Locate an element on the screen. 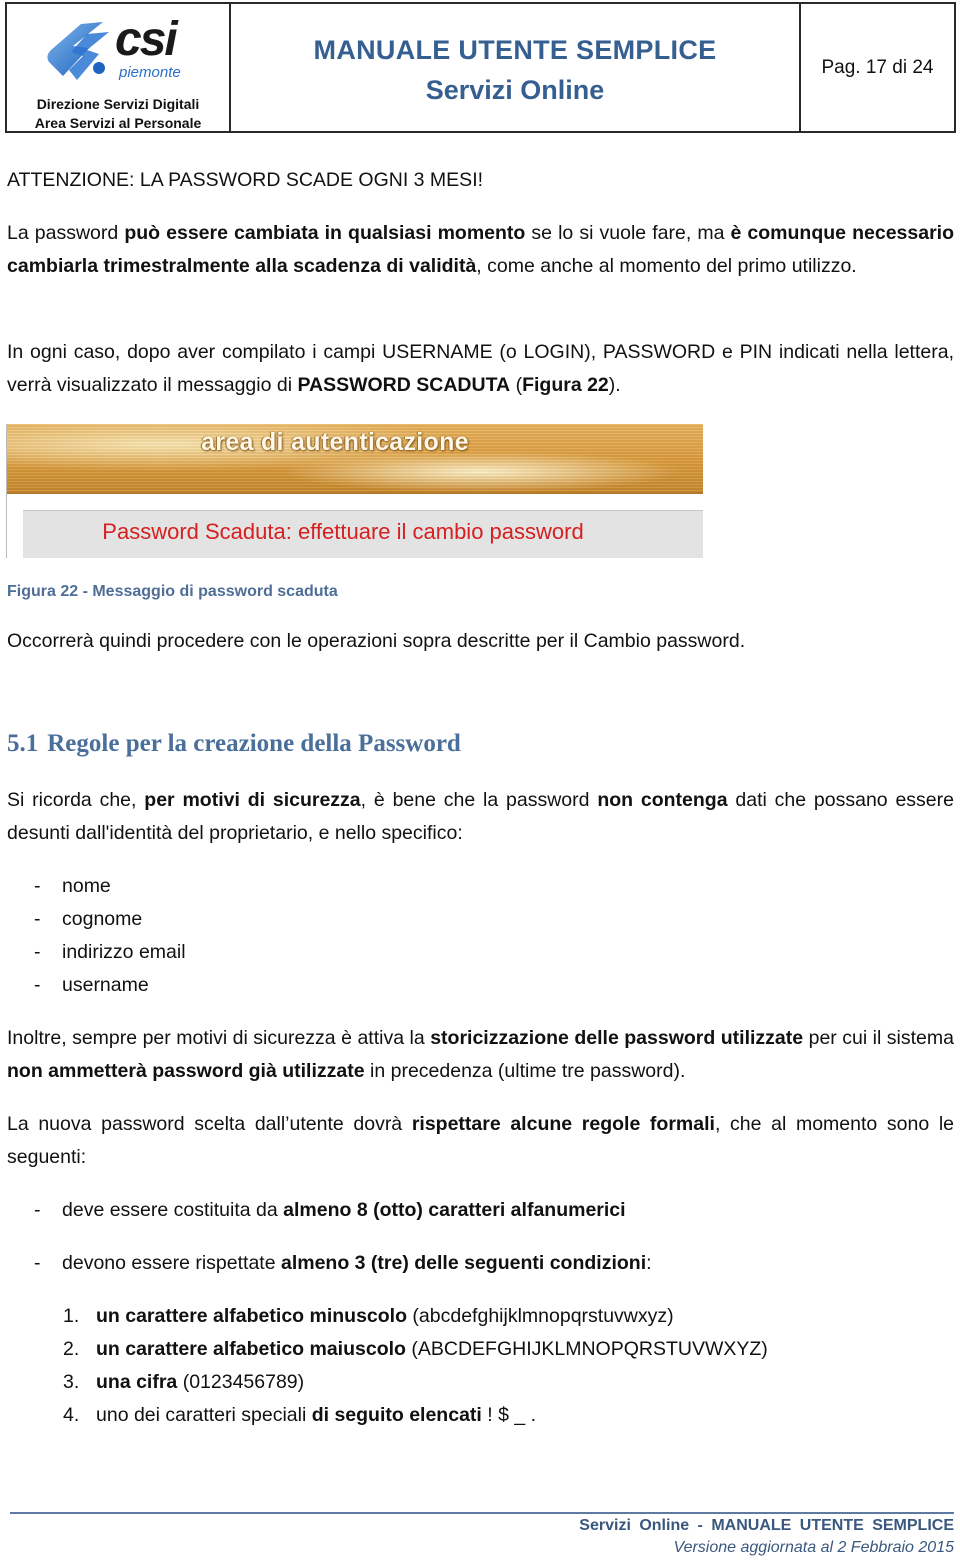 The width and height of the screenshot is (960, 1564). text: , è bene che la password is located at coordinates (479, 800).